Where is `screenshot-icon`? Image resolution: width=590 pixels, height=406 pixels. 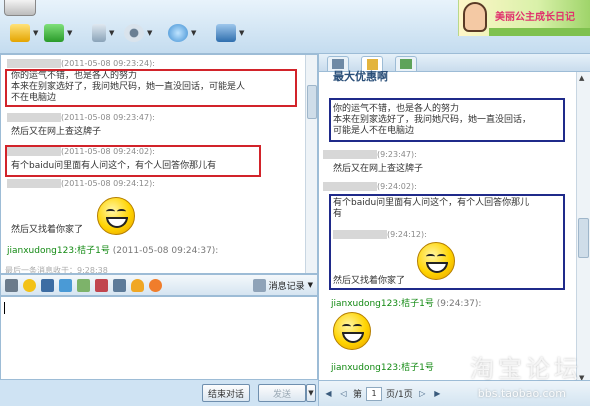 screenshot-icon is located at coordinates (65, 285).